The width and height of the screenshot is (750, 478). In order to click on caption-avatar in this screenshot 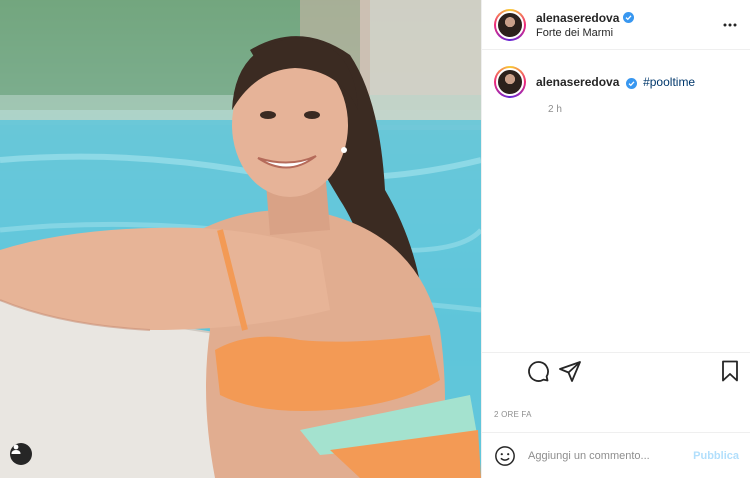, I will do `click(510, 82)`.